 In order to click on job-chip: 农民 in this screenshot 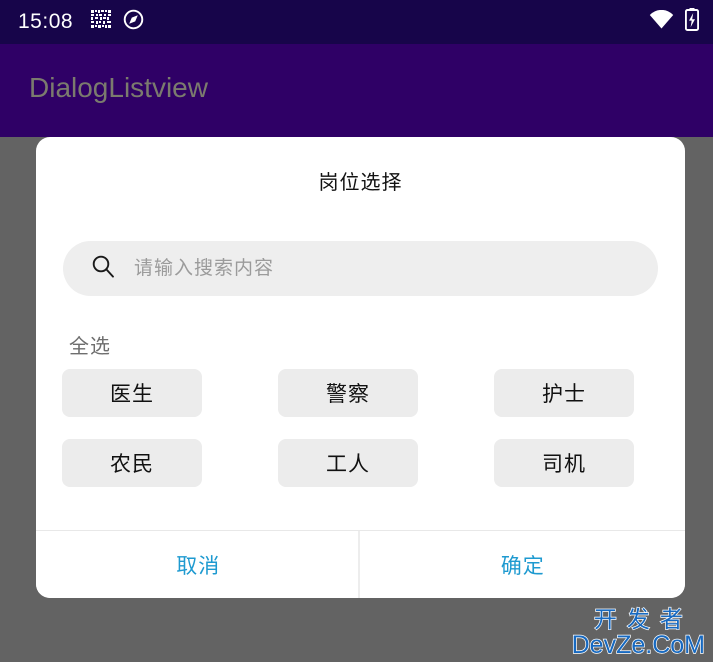, I will do `click(132, 463)`.